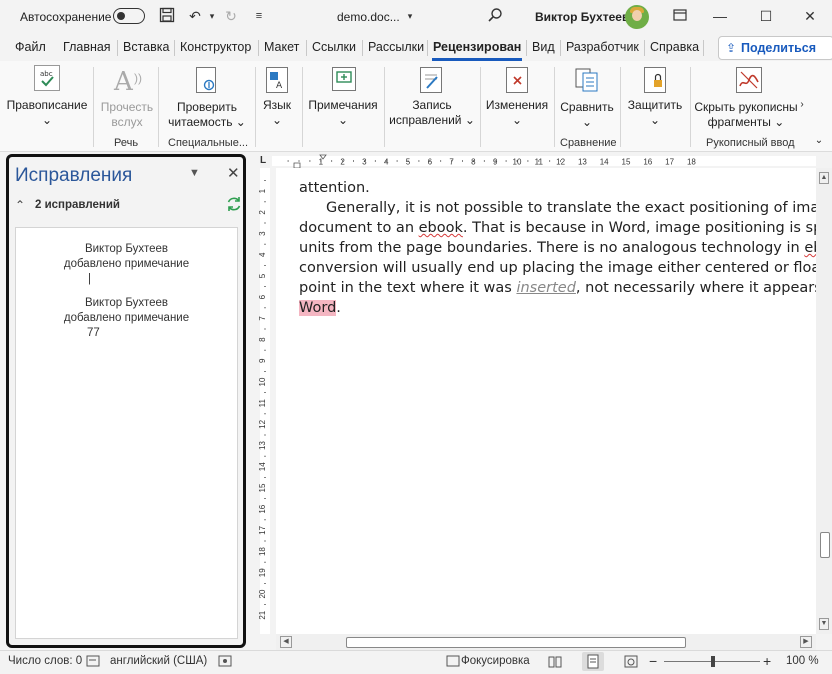  I want to click on ruler-tick-label: 20, so click(262, 593).